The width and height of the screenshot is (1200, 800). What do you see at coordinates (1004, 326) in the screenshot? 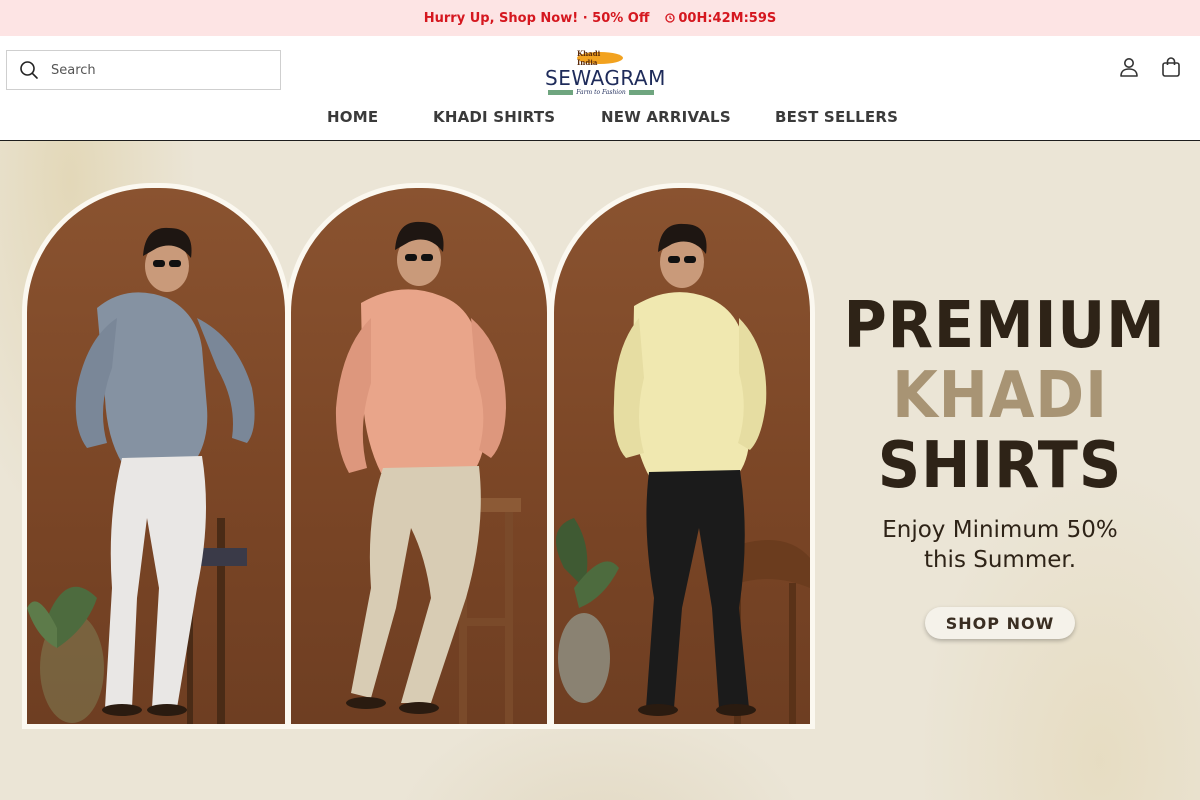
I see `hero-headline-premium: PREMIUM` at bounding box center [1004, 326].